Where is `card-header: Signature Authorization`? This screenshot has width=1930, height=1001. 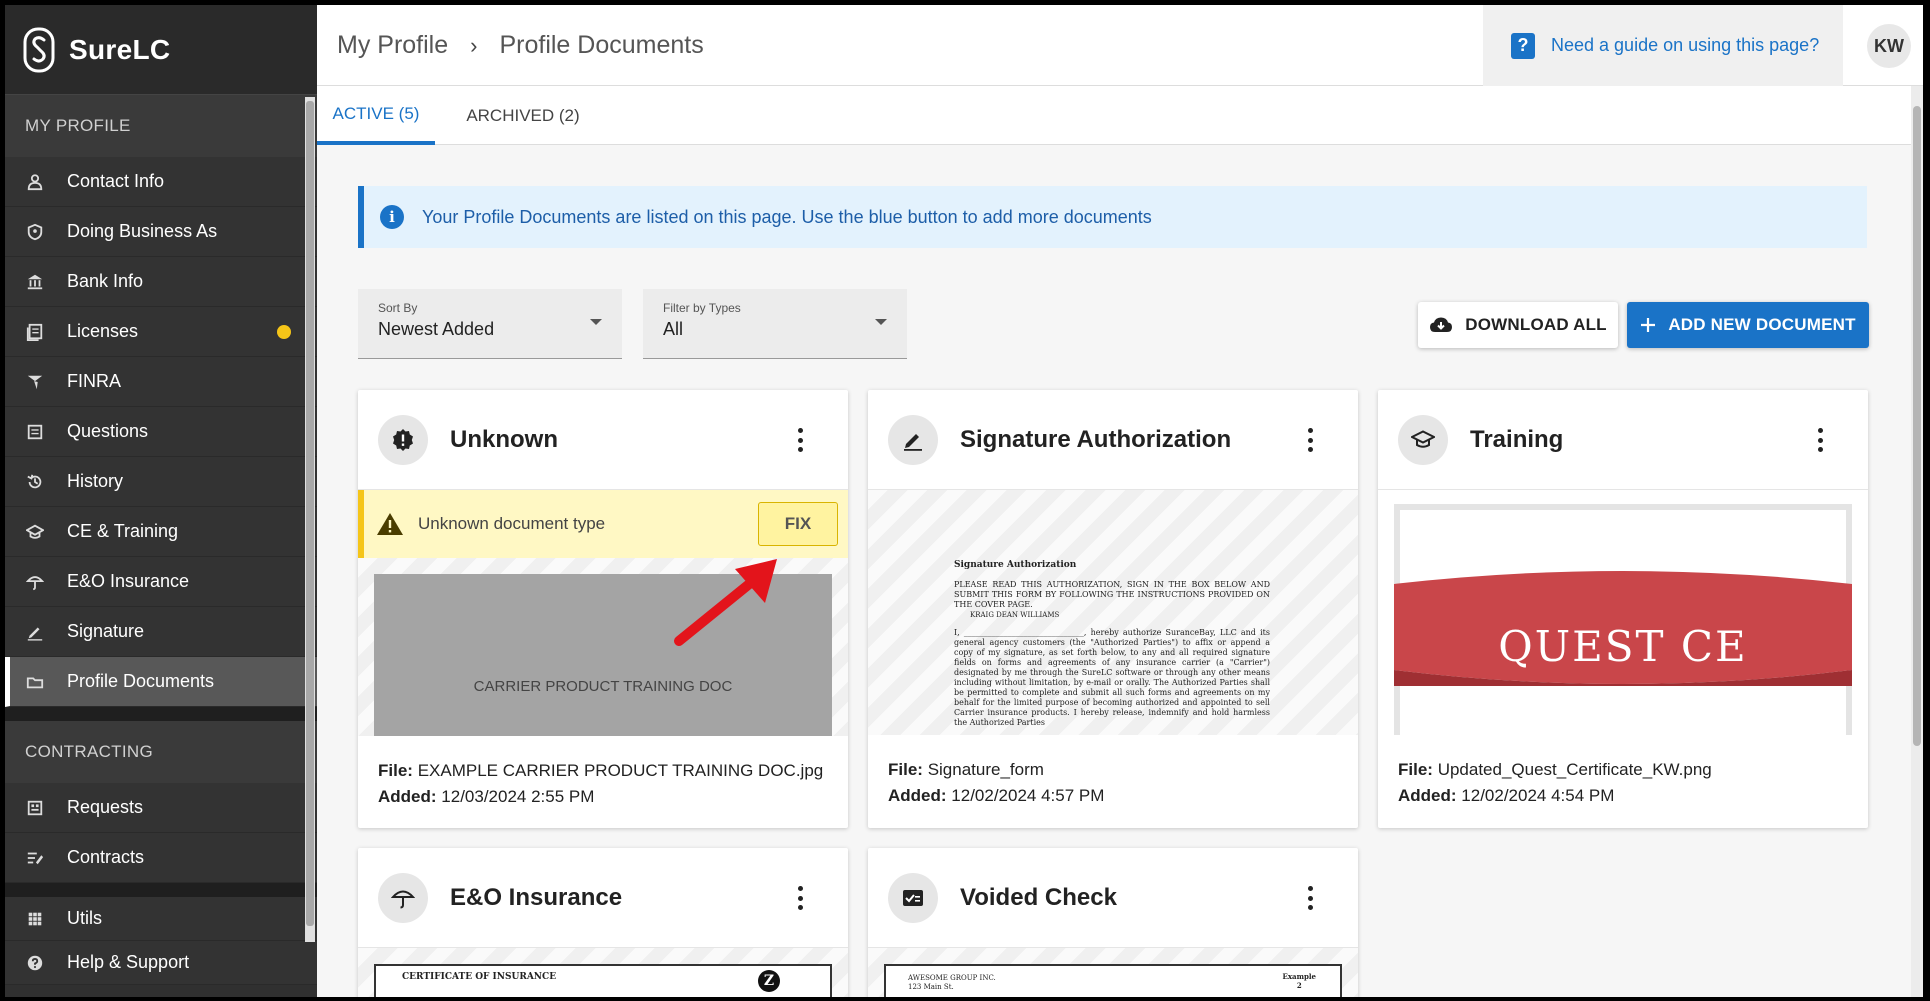
card-header: Signature Authorization is located at coordinates (1113, 440).